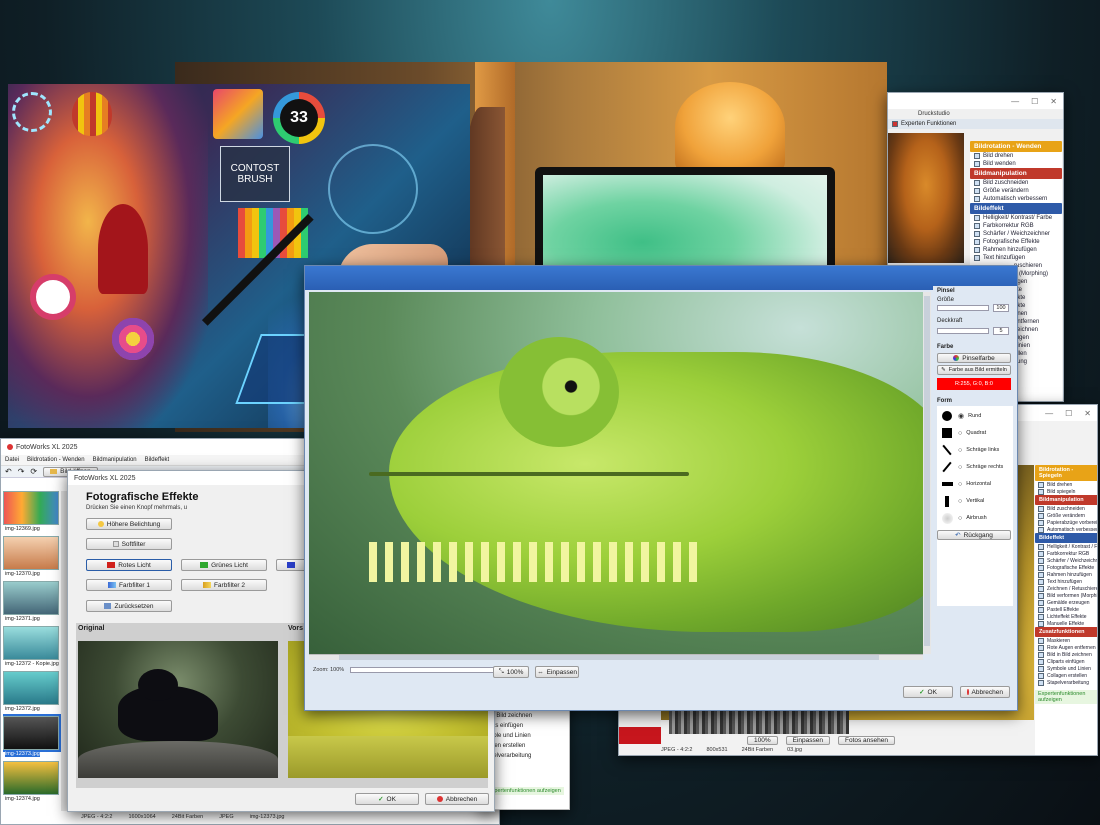 Image resolution: width=1100 pixels, height=825 pixels. What do you see at coordinates (21, 471) in the screenshot?
I see `redo-icon: ↷` at bounding box center [21, 471].